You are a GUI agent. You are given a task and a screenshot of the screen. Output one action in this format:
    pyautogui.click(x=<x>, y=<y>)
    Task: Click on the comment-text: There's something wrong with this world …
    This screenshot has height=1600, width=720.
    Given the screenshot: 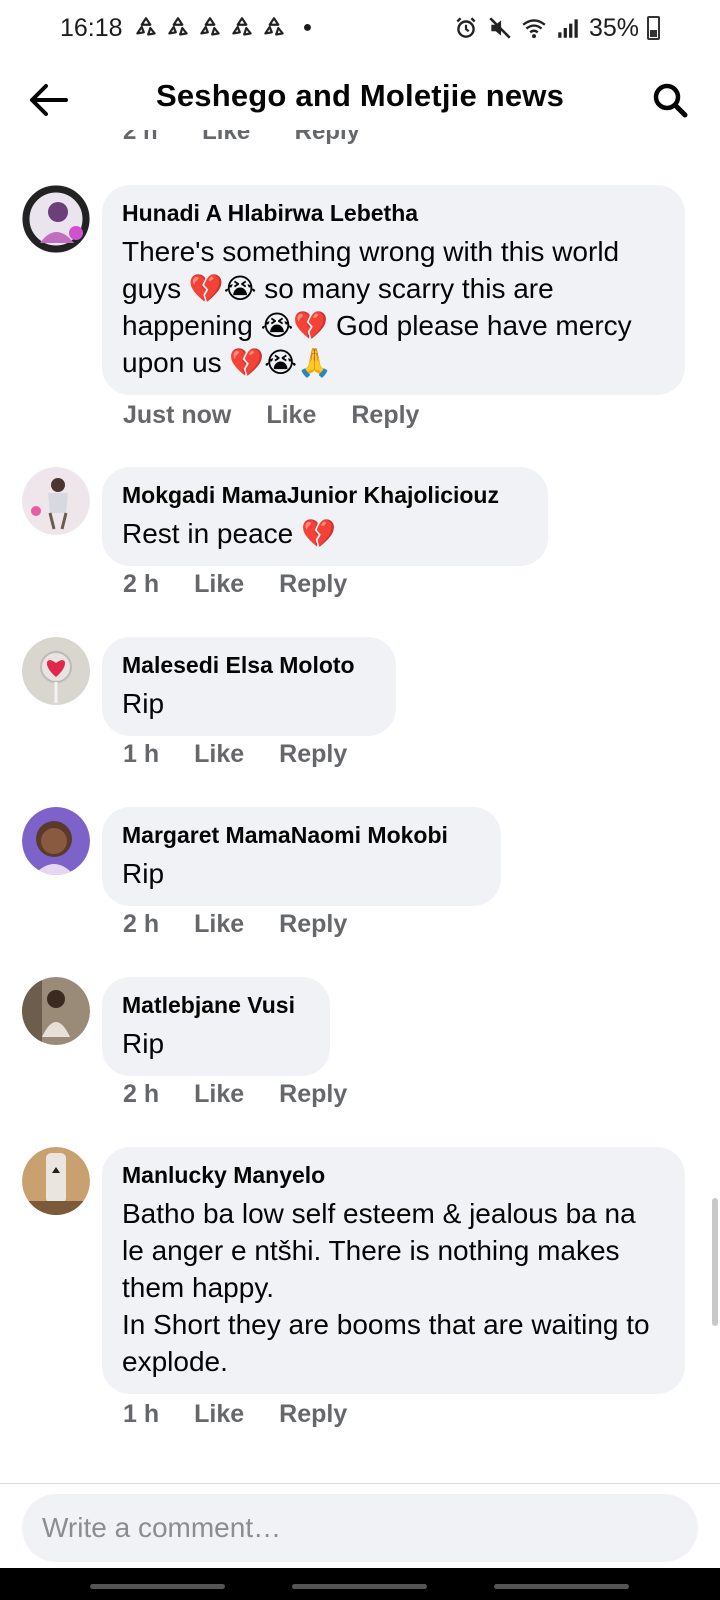 What is the action you would take?
    pyautogui.click(x=381, y=307)
    